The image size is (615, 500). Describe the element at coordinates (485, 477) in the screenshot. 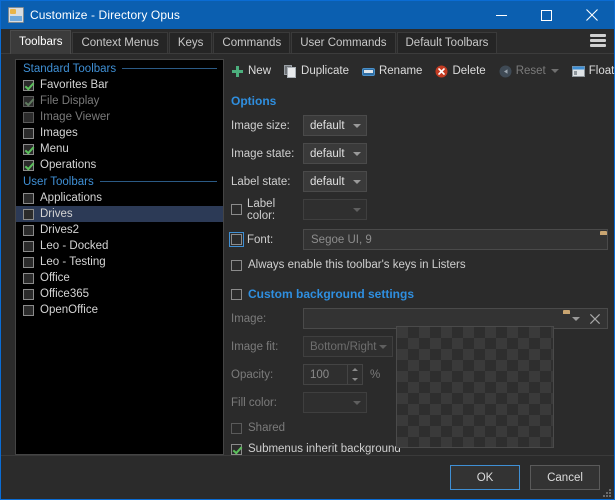

I see `ok-button: OK` at that location.